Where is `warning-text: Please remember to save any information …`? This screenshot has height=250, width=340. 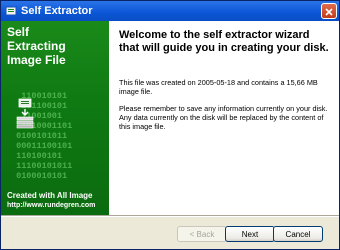 warning-text: Please remember to save any information … is located at coordinates (223, 117).